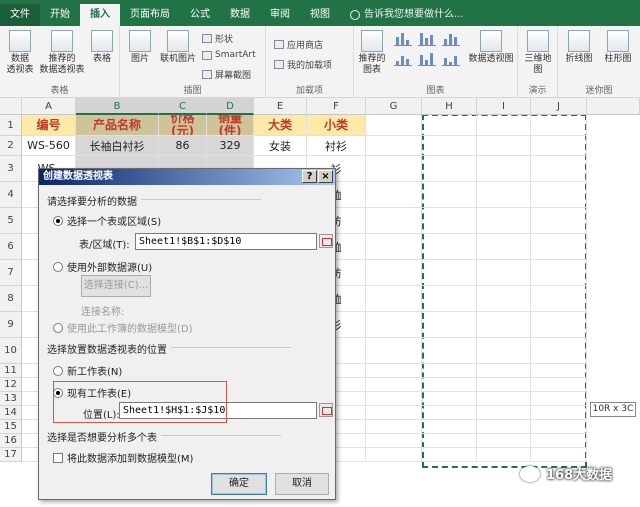 This screenshot has height=507, width=640. What do you see at coordinates (49, 125) in the screenshot?
I see `cell: 编号` at bounding box center [49, 125].